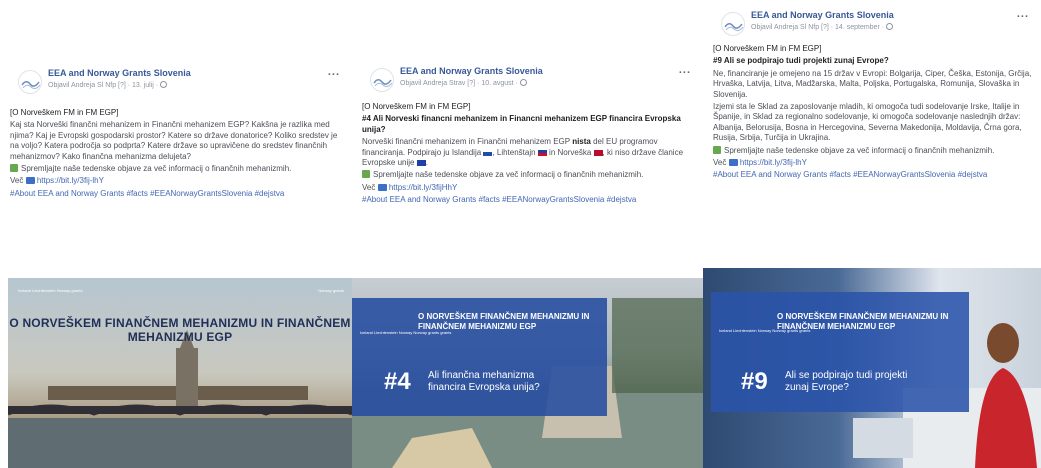 This screenshot has height=468, width=1041. I want to click on post-meta: Objavil Andreja Sl Nfp [?] · 13. julij ·, so click(108, 85).